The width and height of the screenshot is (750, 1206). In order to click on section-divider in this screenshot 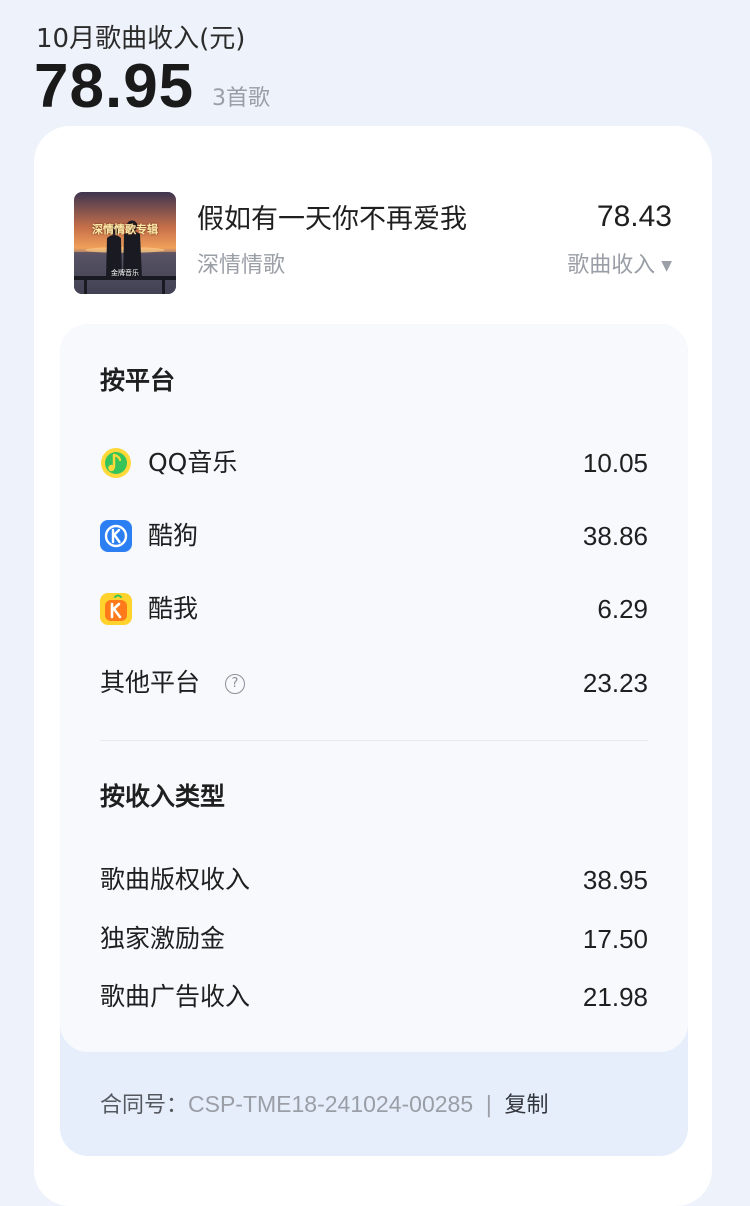, I will do `click(374, 740)`.